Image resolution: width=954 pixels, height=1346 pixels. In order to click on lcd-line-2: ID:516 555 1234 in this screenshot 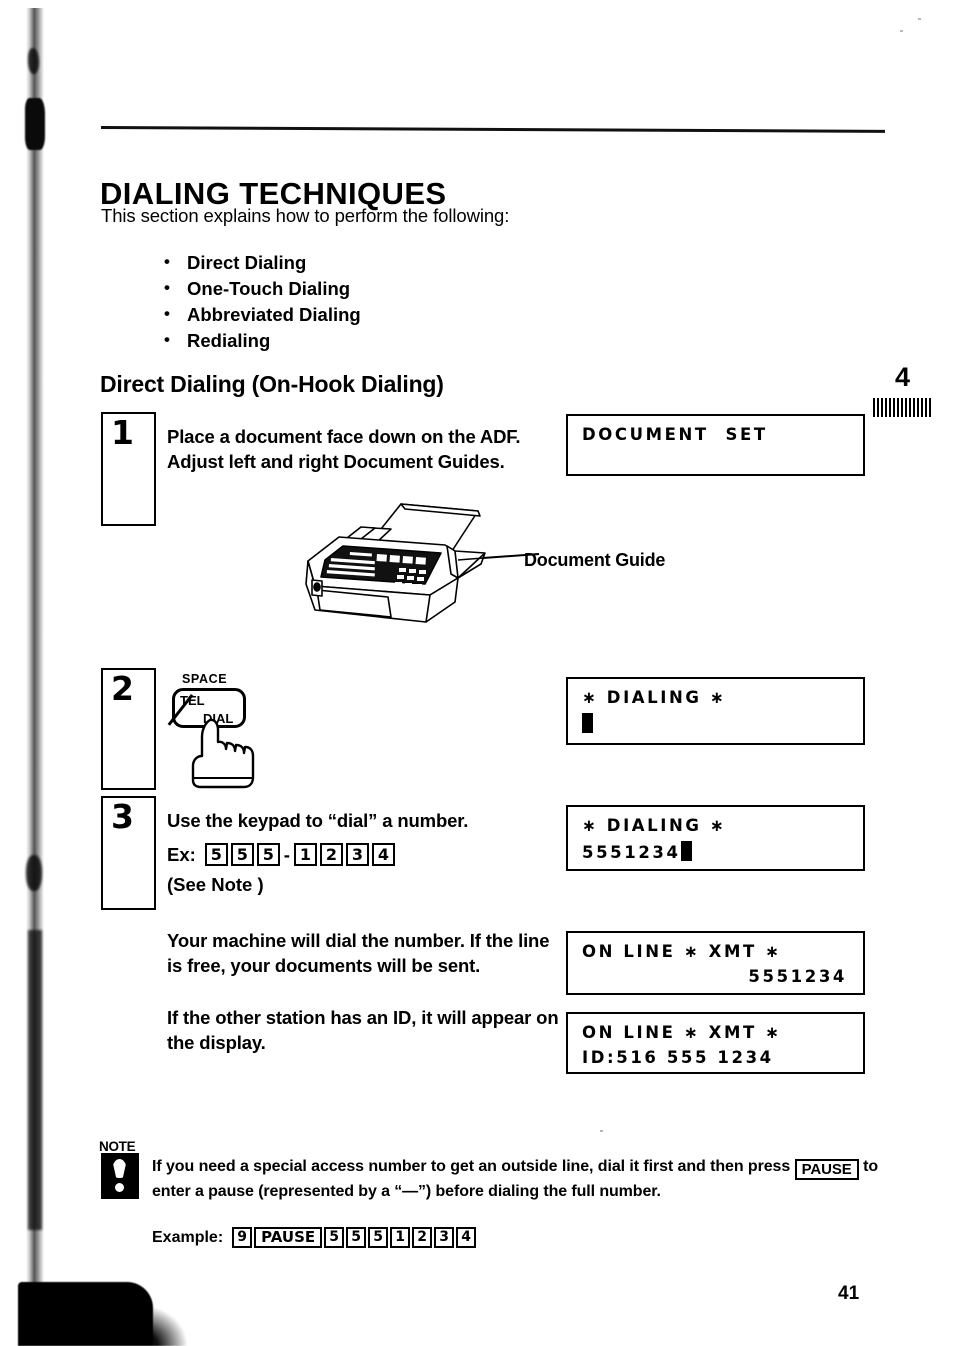, I will do `click(678, 1057)`.